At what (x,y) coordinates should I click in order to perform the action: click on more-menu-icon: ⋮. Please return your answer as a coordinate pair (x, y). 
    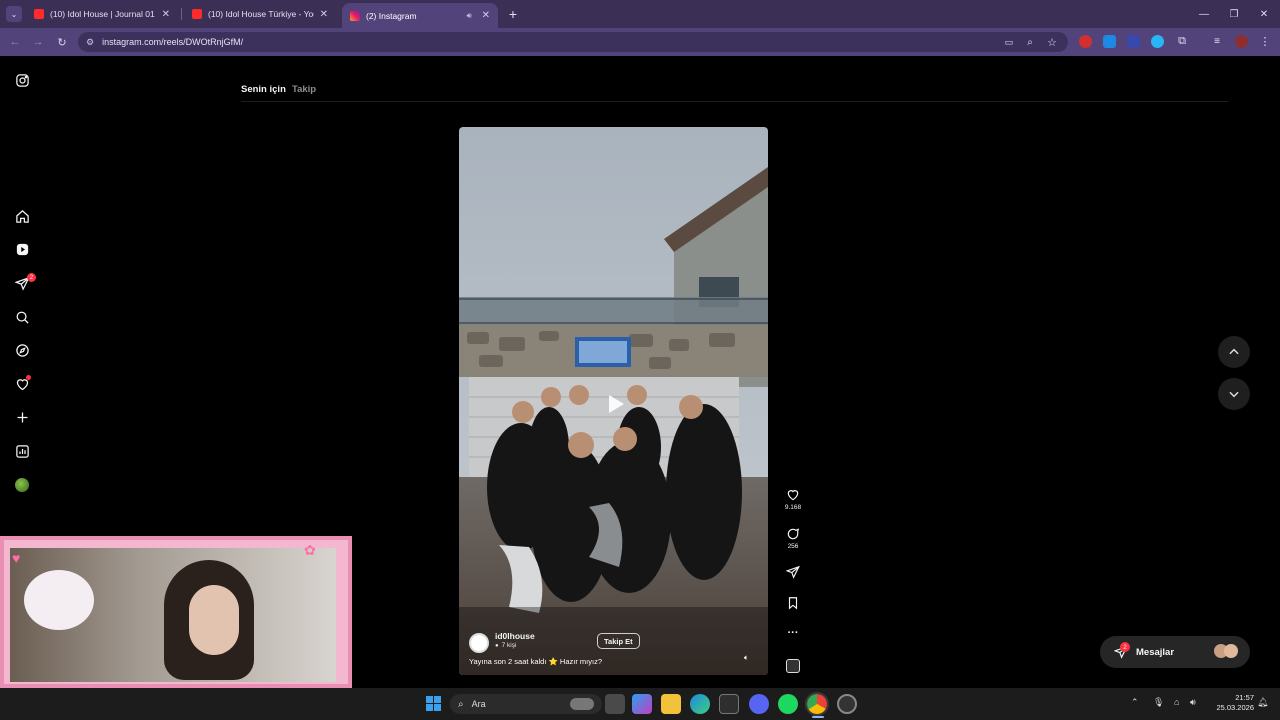
    Looking at the image, I should click on (1265, 41).